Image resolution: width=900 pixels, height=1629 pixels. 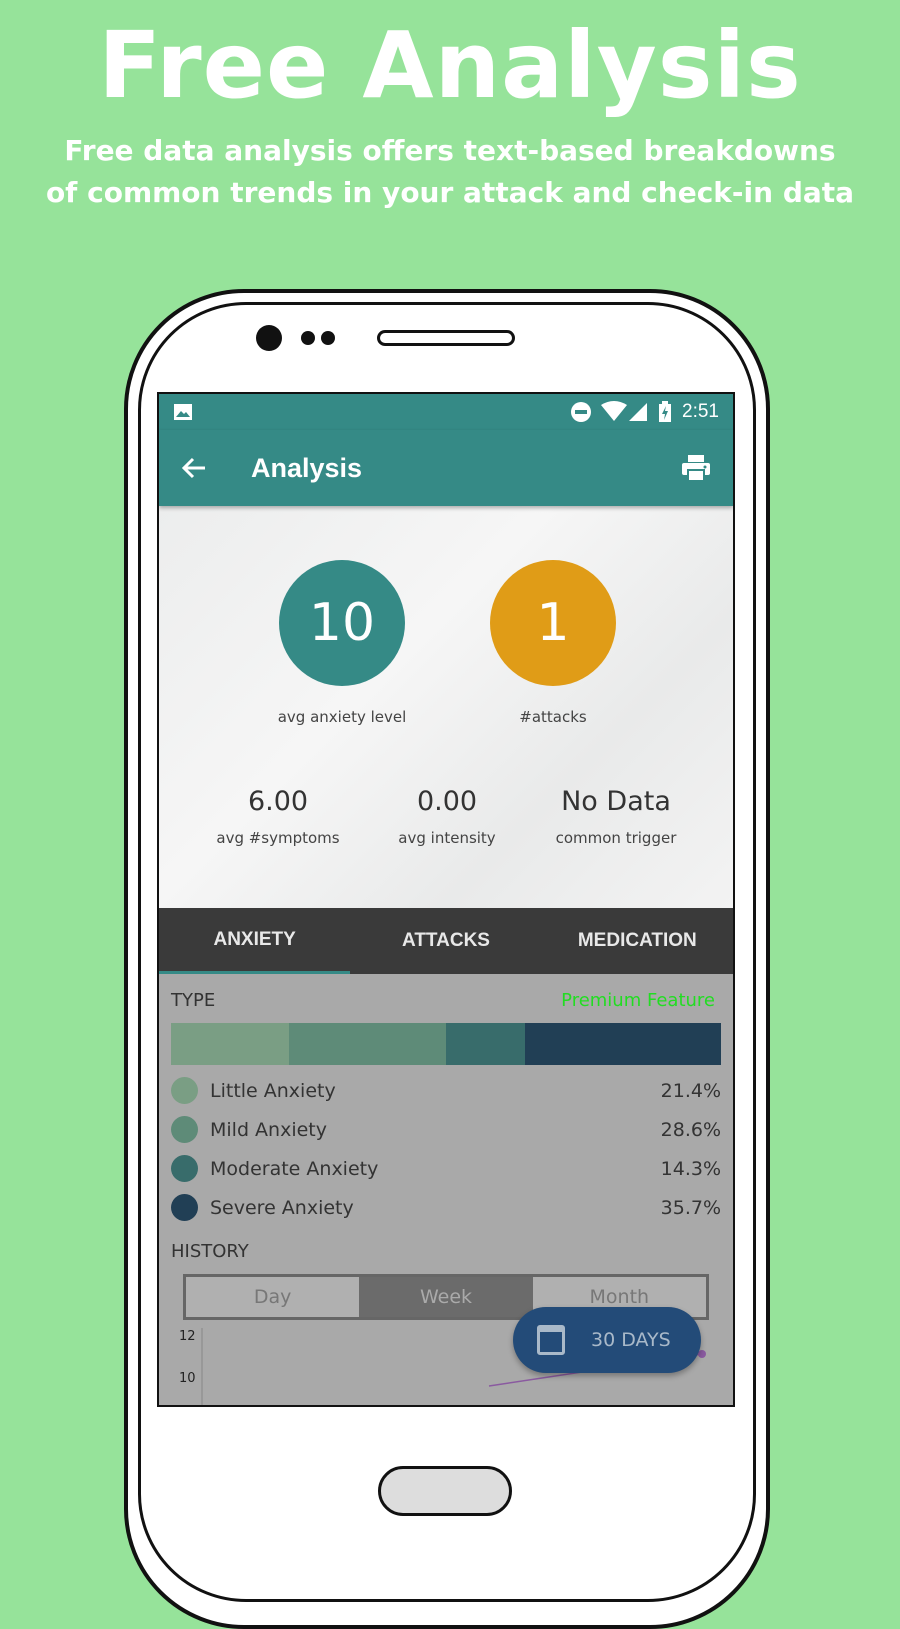 I want to click on legend-percent: 35.7%, so click(x=690, y=1207).